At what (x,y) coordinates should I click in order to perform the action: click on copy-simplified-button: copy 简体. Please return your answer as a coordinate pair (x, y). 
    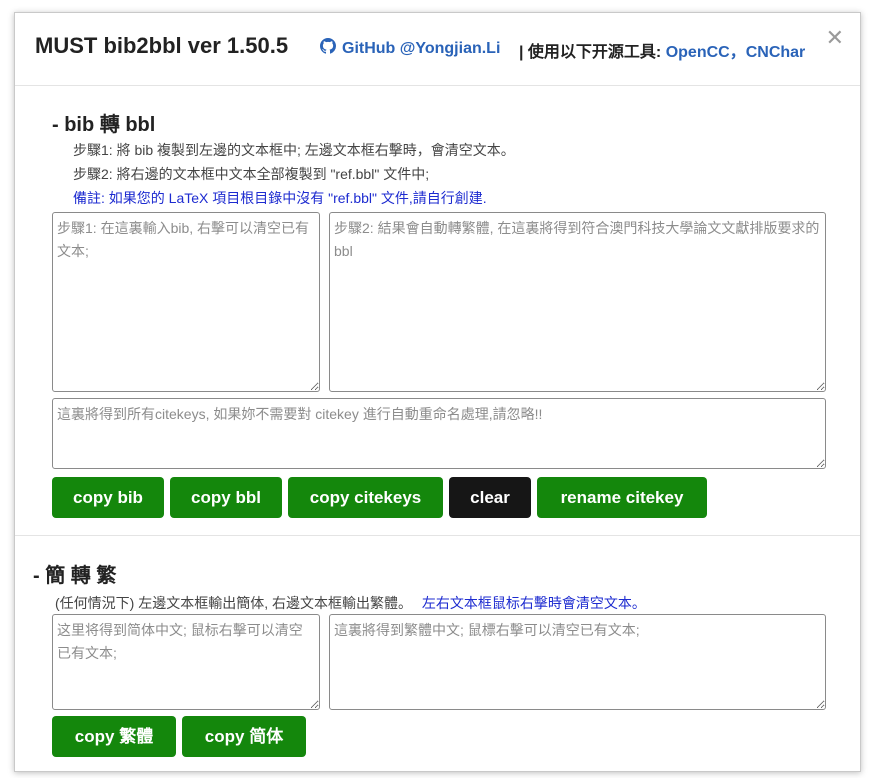
    Looking at the image, I should click on (244, 736).